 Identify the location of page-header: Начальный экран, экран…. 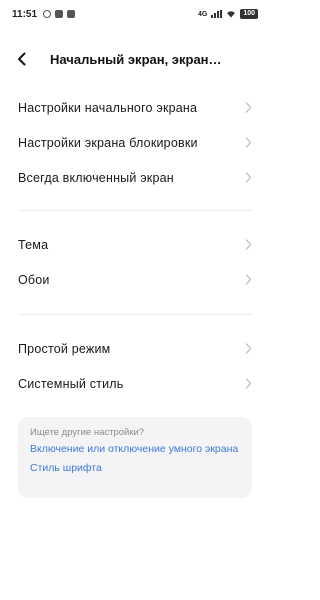
(135, 59).